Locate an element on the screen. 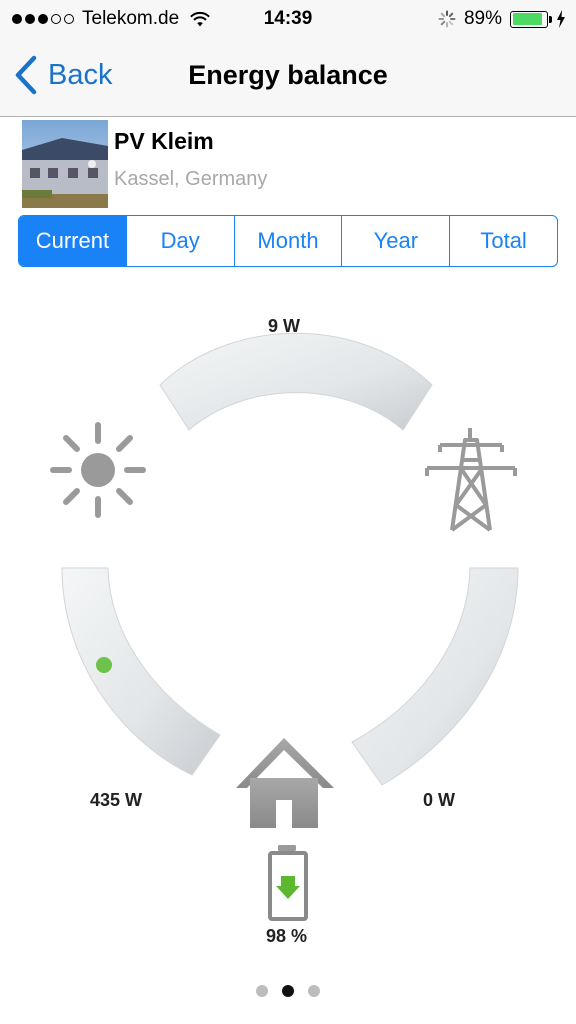 The height and width of the screenshot is (1024, 576). flow-dot is located at coordinates (104, 665).